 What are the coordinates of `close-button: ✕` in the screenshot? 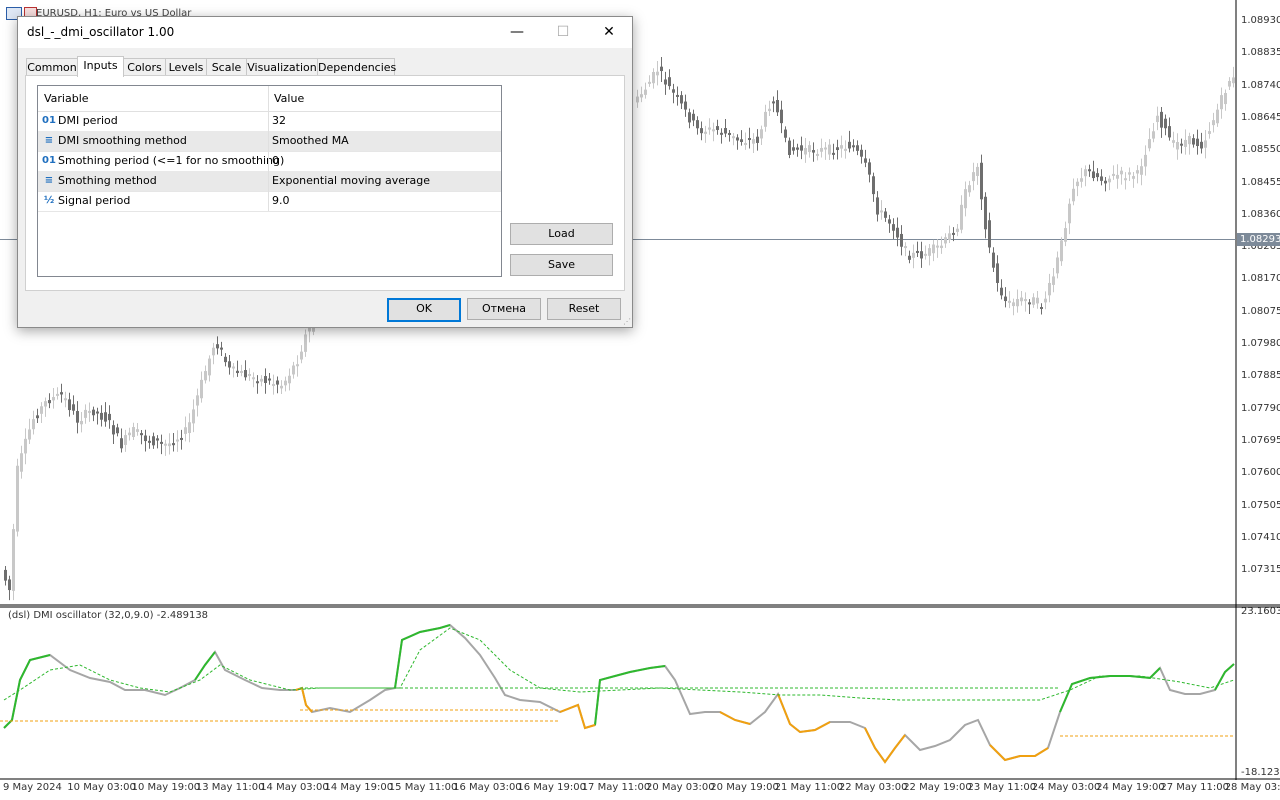 It's located at (609, 32).